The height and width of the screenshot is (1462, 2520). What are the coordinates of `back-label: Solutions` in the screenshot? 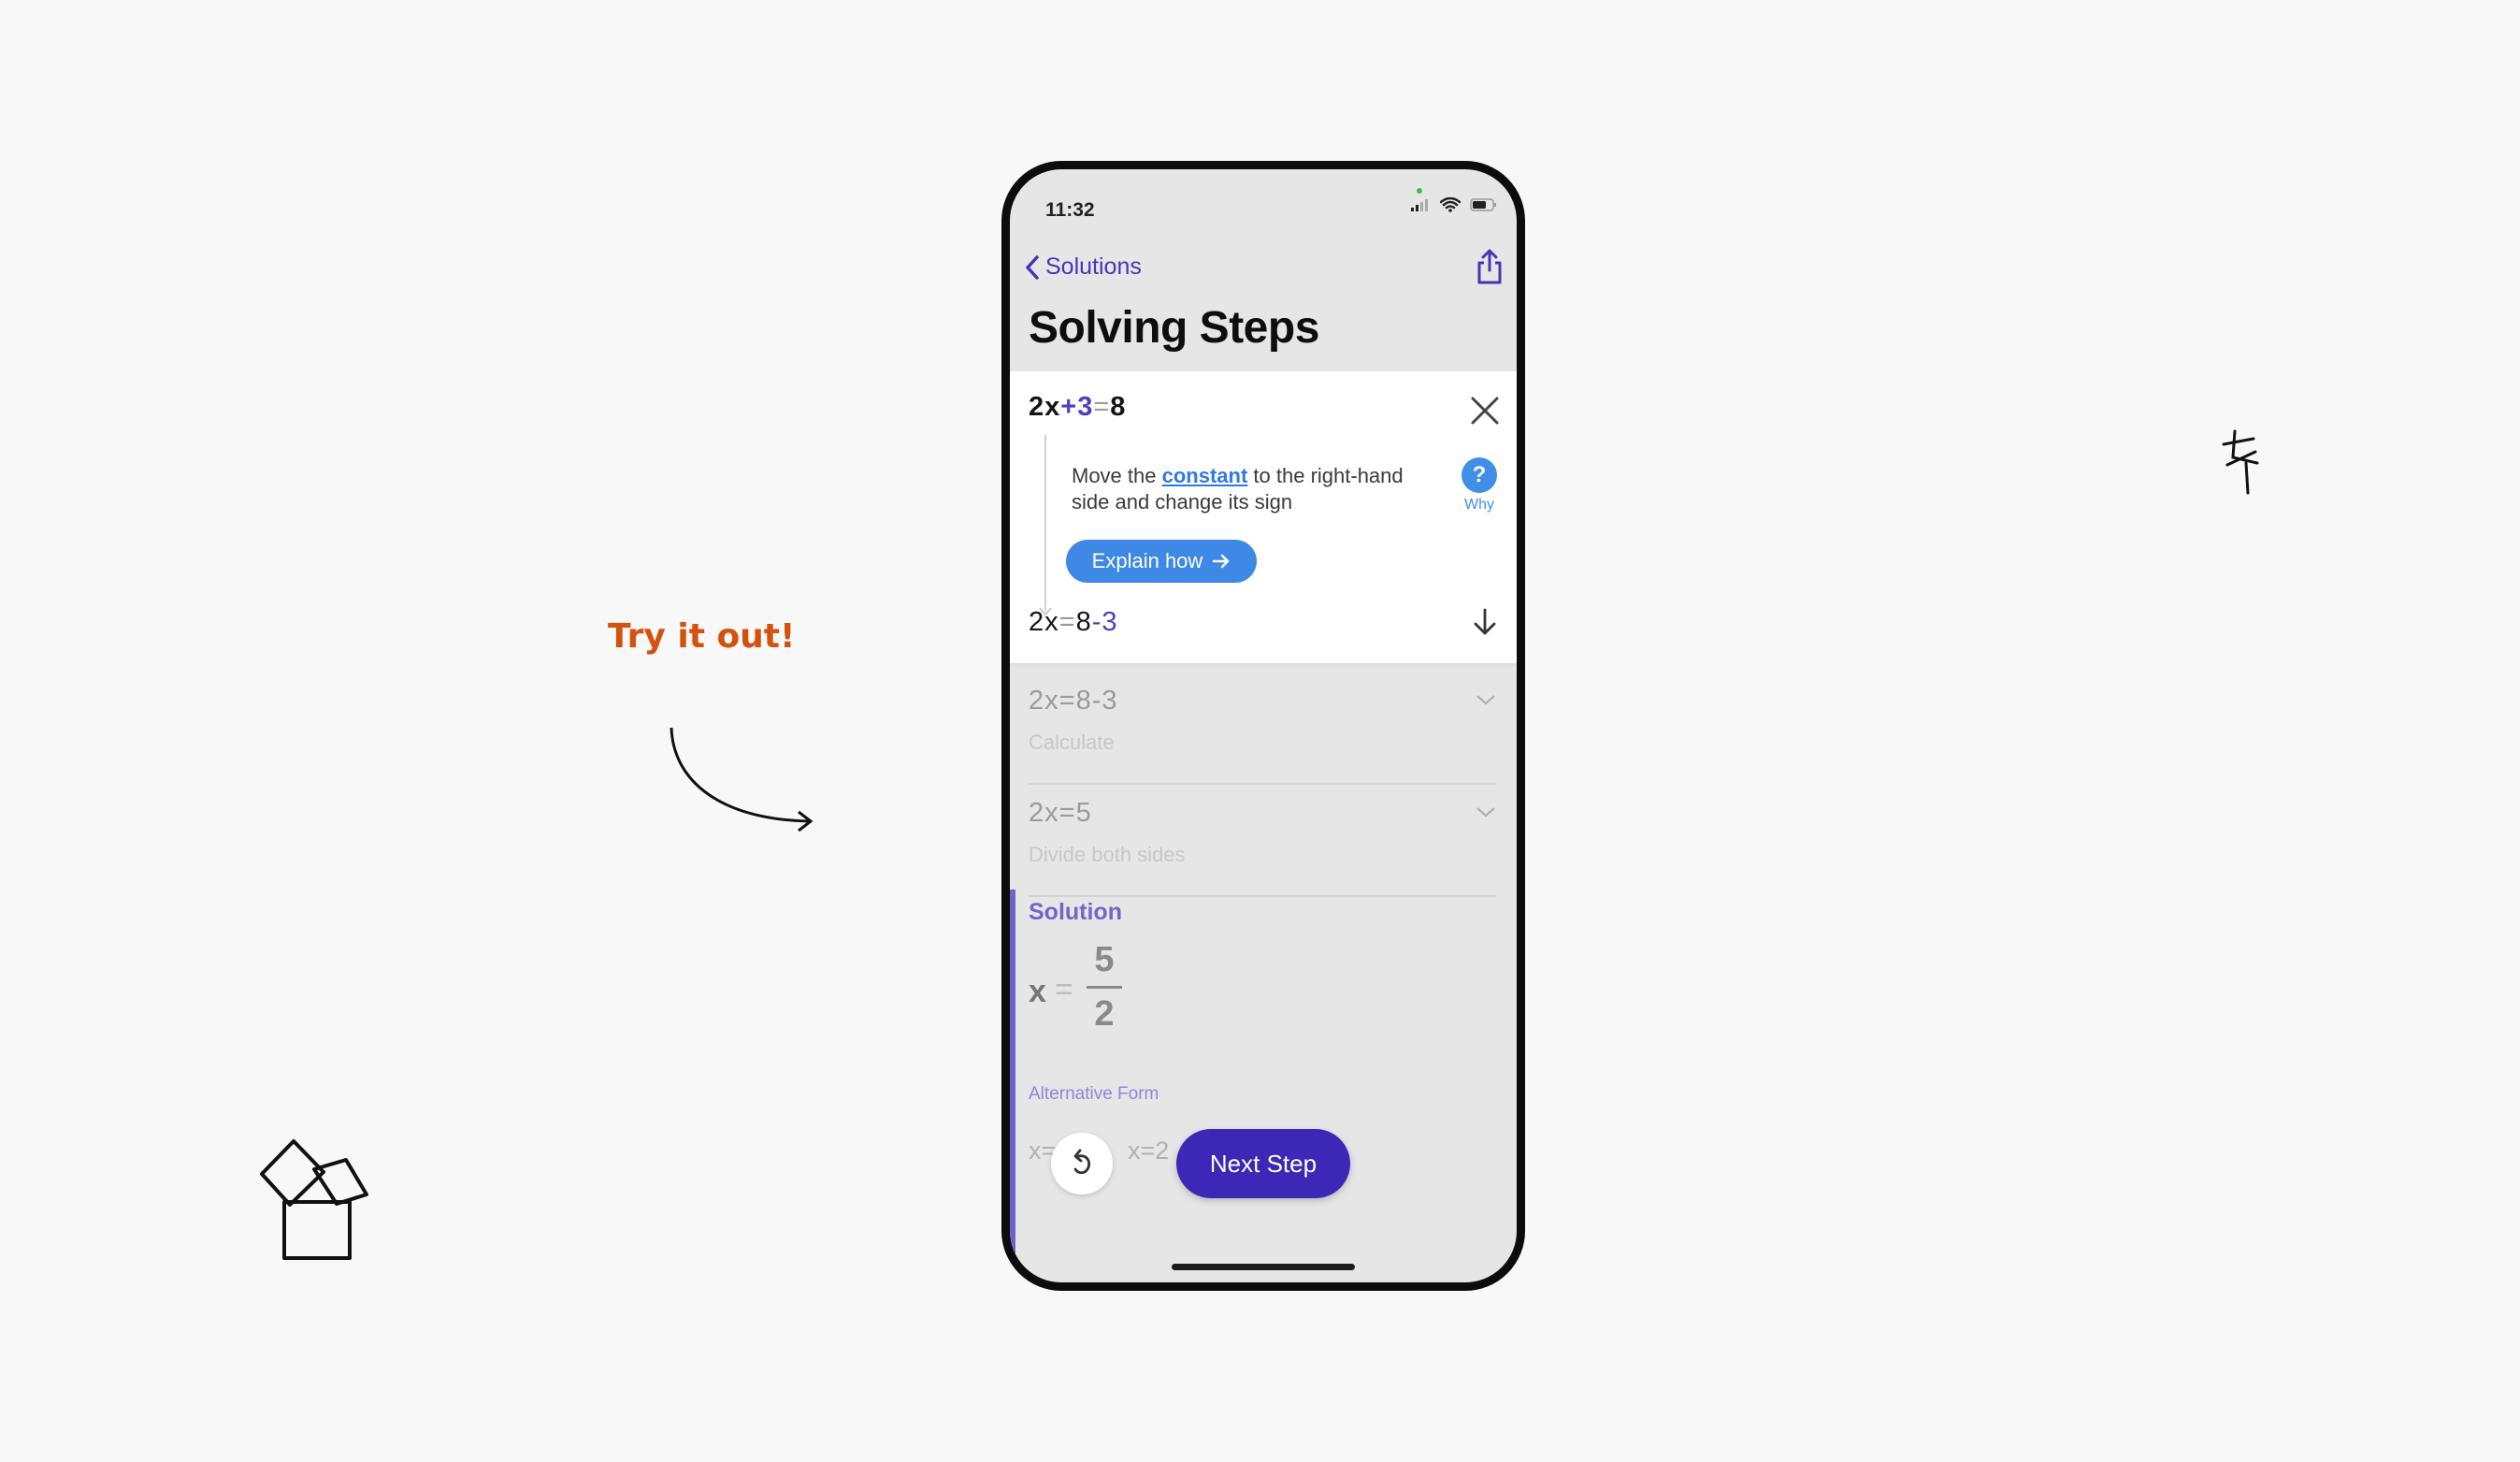 It's located at (1093, 266).